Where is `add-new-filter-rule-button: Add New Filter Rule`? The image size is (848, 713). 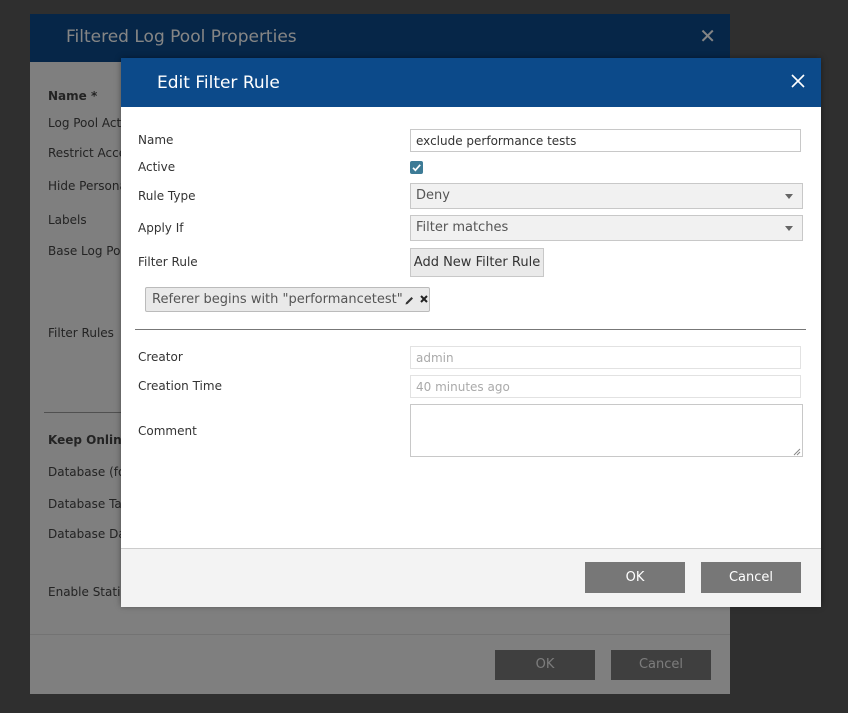 add-new-filter-rule-button: Add New Filter Rule is located at coordinates (477, 262).